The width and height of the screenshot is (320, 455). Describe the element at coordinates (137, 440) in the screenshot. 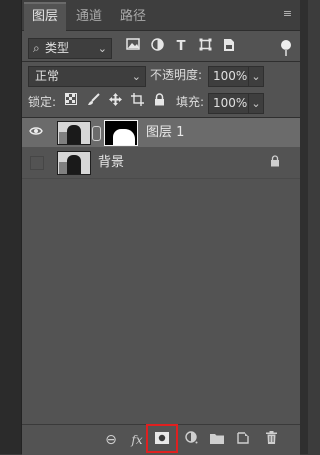

I see `fx-layer-style-icon: fx` at that location.